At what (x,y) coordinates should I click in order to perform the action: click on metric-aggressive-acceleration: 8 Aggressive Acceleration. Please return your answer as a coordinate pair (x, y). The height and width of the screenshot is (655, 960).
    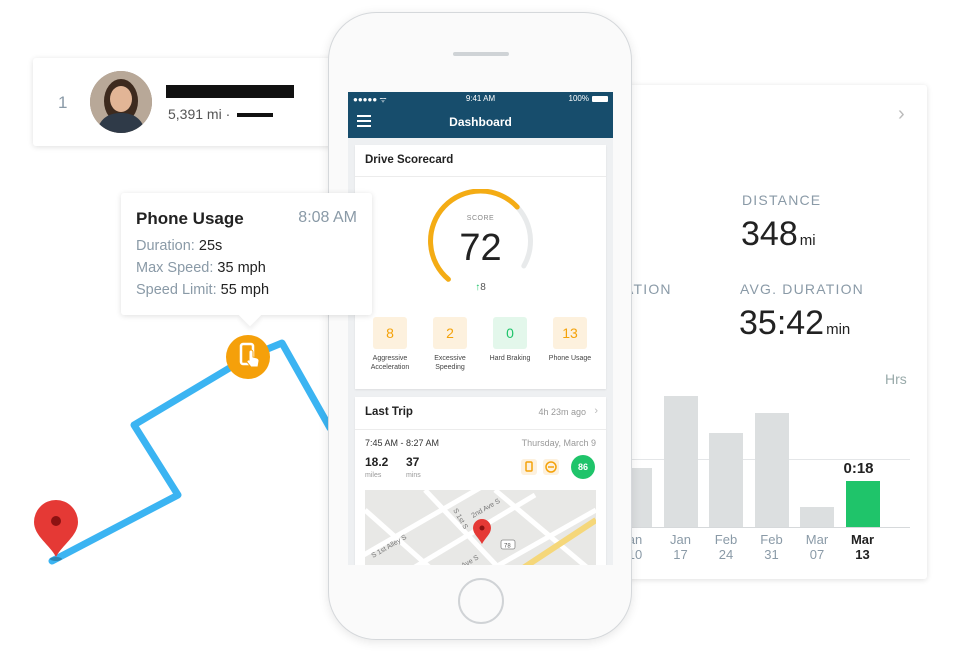
    Looking at the image, I should click on (390, 344).